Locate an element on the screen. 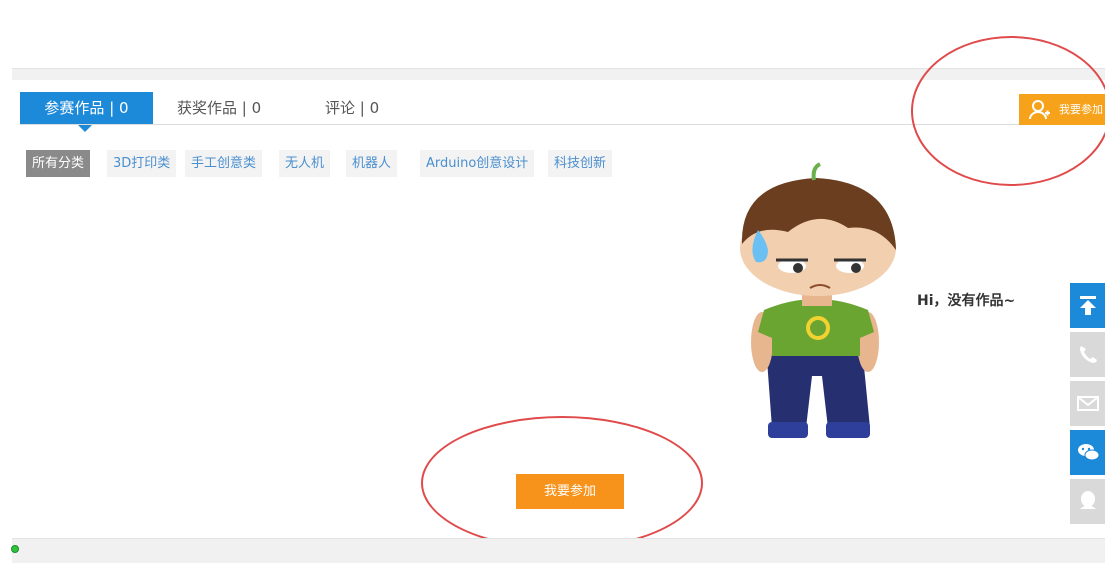 This screenshot has height=563, width=1105. floating-toolbar is located at coordinates (1087, 405).